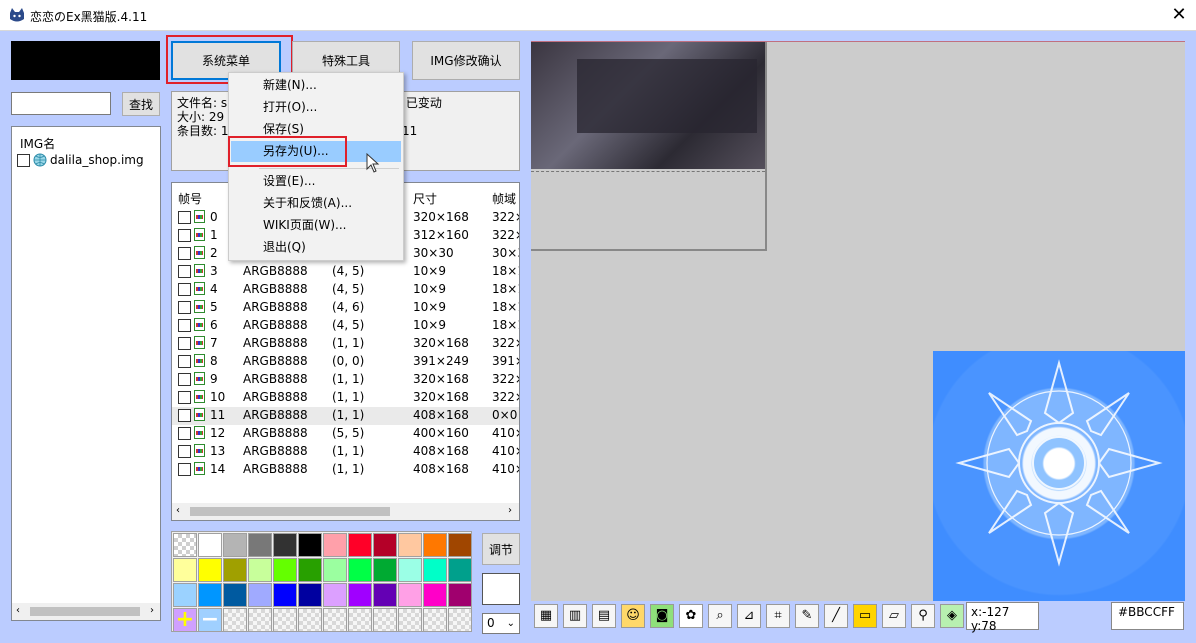 Image resolution: width=1196 pixels, height=643 pixels. Describe the element at coordinates (86, 373) in the screenshot. I see `img-list: IMG名 dalila_shop.img ‹ ›` at that location.